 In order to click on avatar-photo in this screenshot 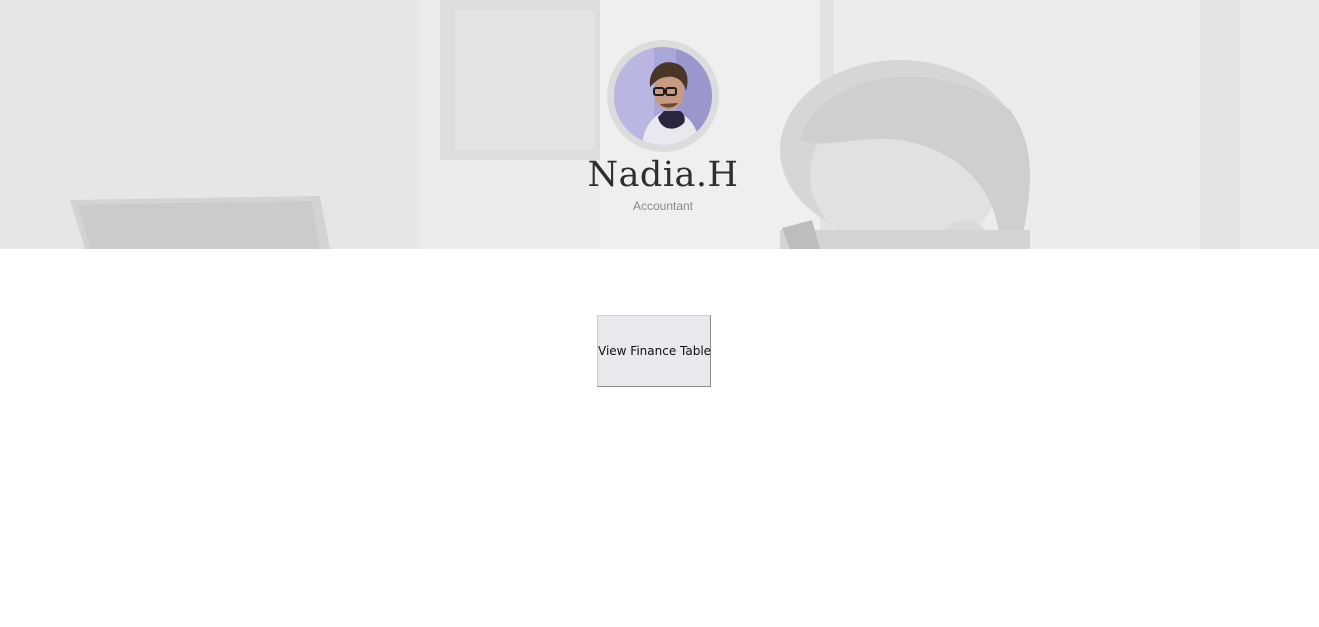, I will do `click(663, 96)`.